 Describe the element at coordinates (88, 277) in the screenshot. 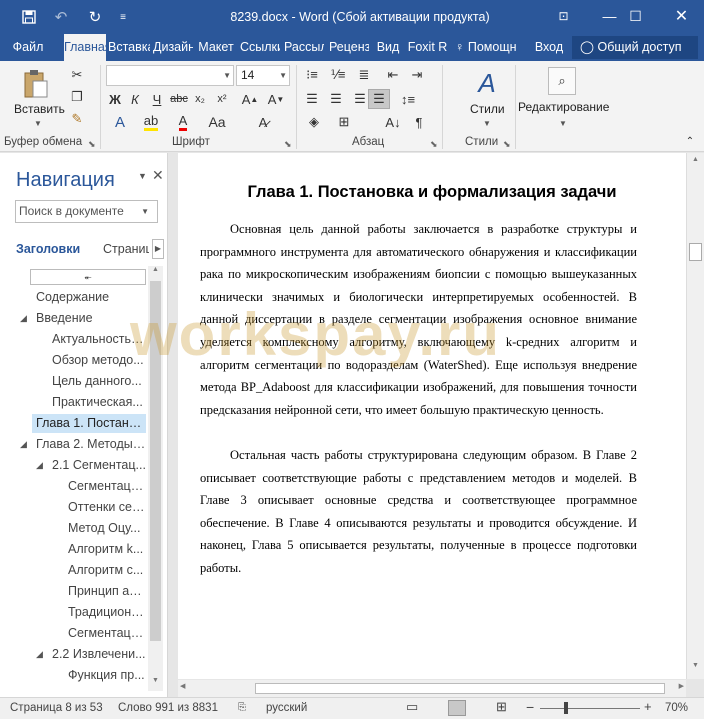

I see `collapse-all-icon: ⯬` at that location.